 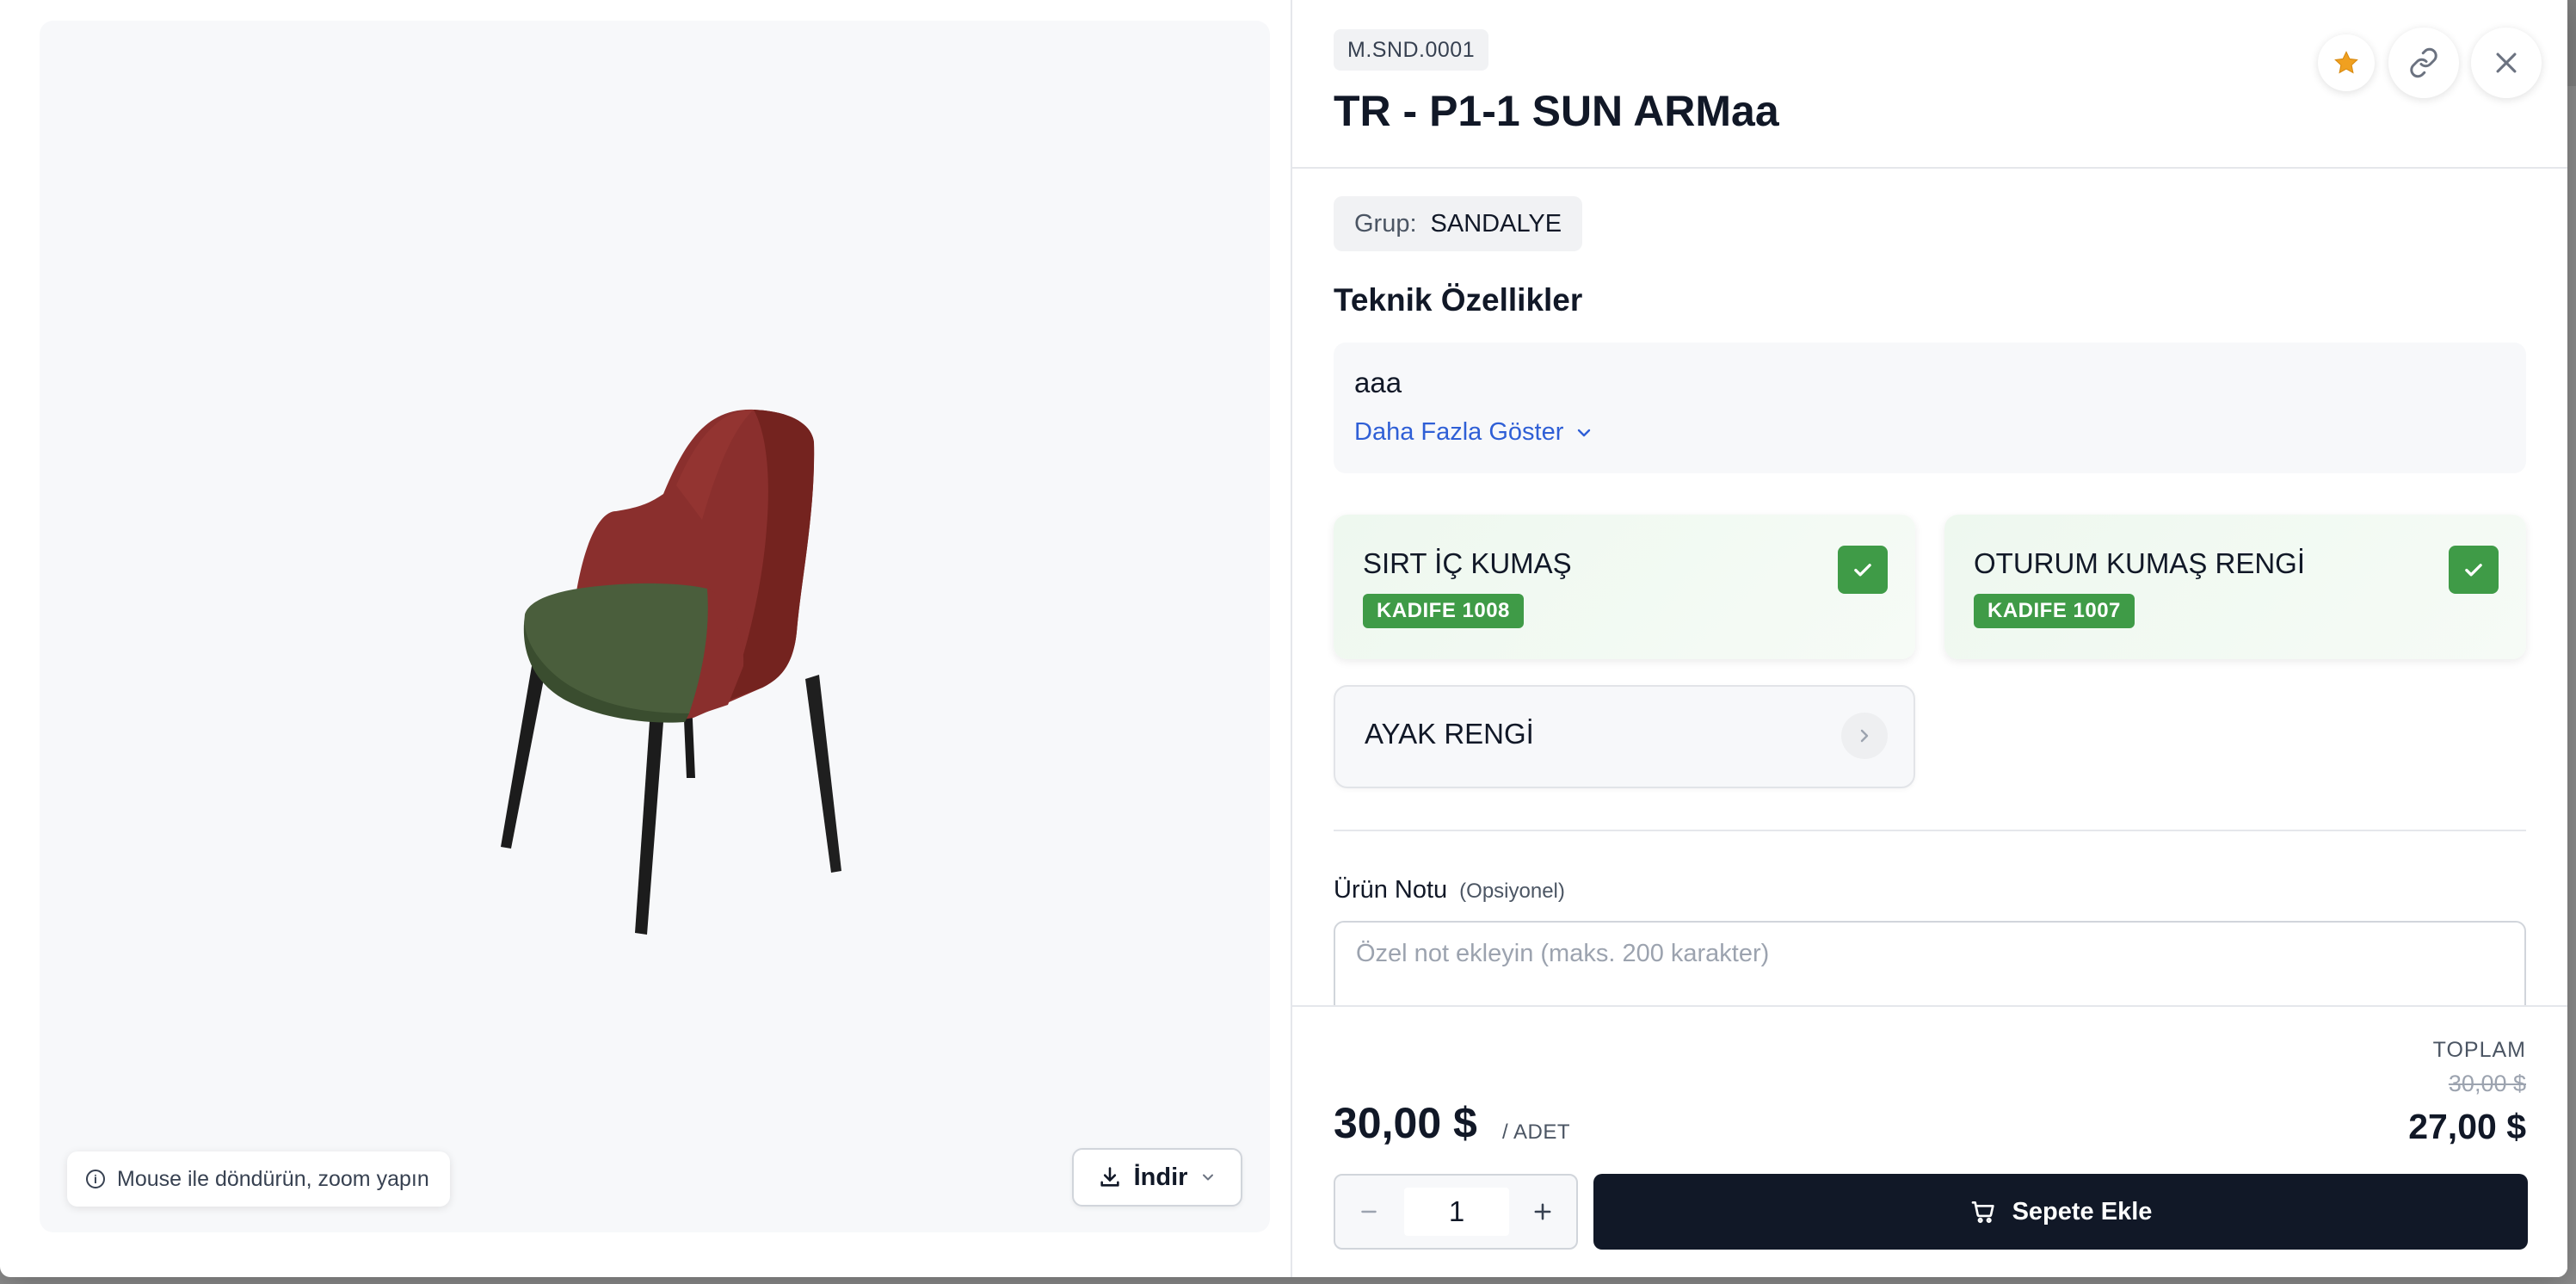 I want to click on option-name: OTURUM KUMAŞ RENGİ, so click(x=2140, y=563).